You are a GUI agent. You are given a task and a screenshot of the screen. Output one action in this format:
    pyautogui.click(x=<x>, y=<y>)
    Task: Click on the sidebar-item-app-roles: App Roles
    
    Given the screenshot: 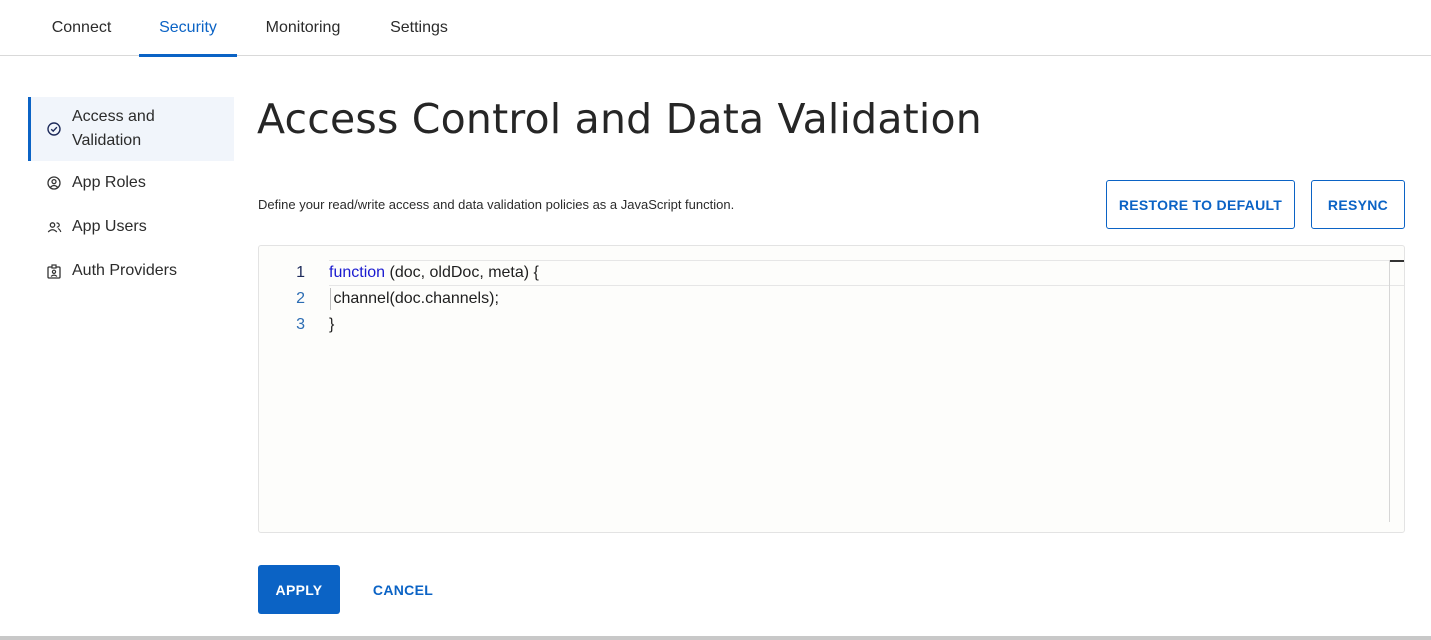 What is the action you would take?
    pyautogui.click(x=131, y=183)
    